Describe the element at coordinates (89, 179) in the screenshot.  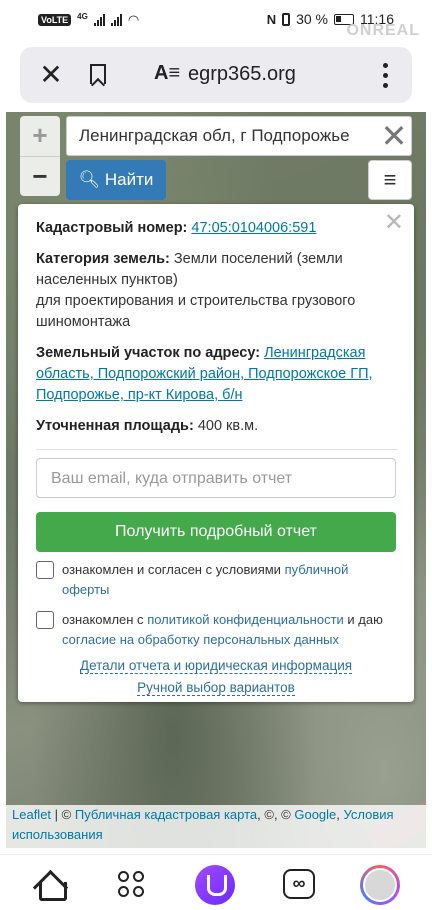
I see `search-icon: 🔍︎` at that location.